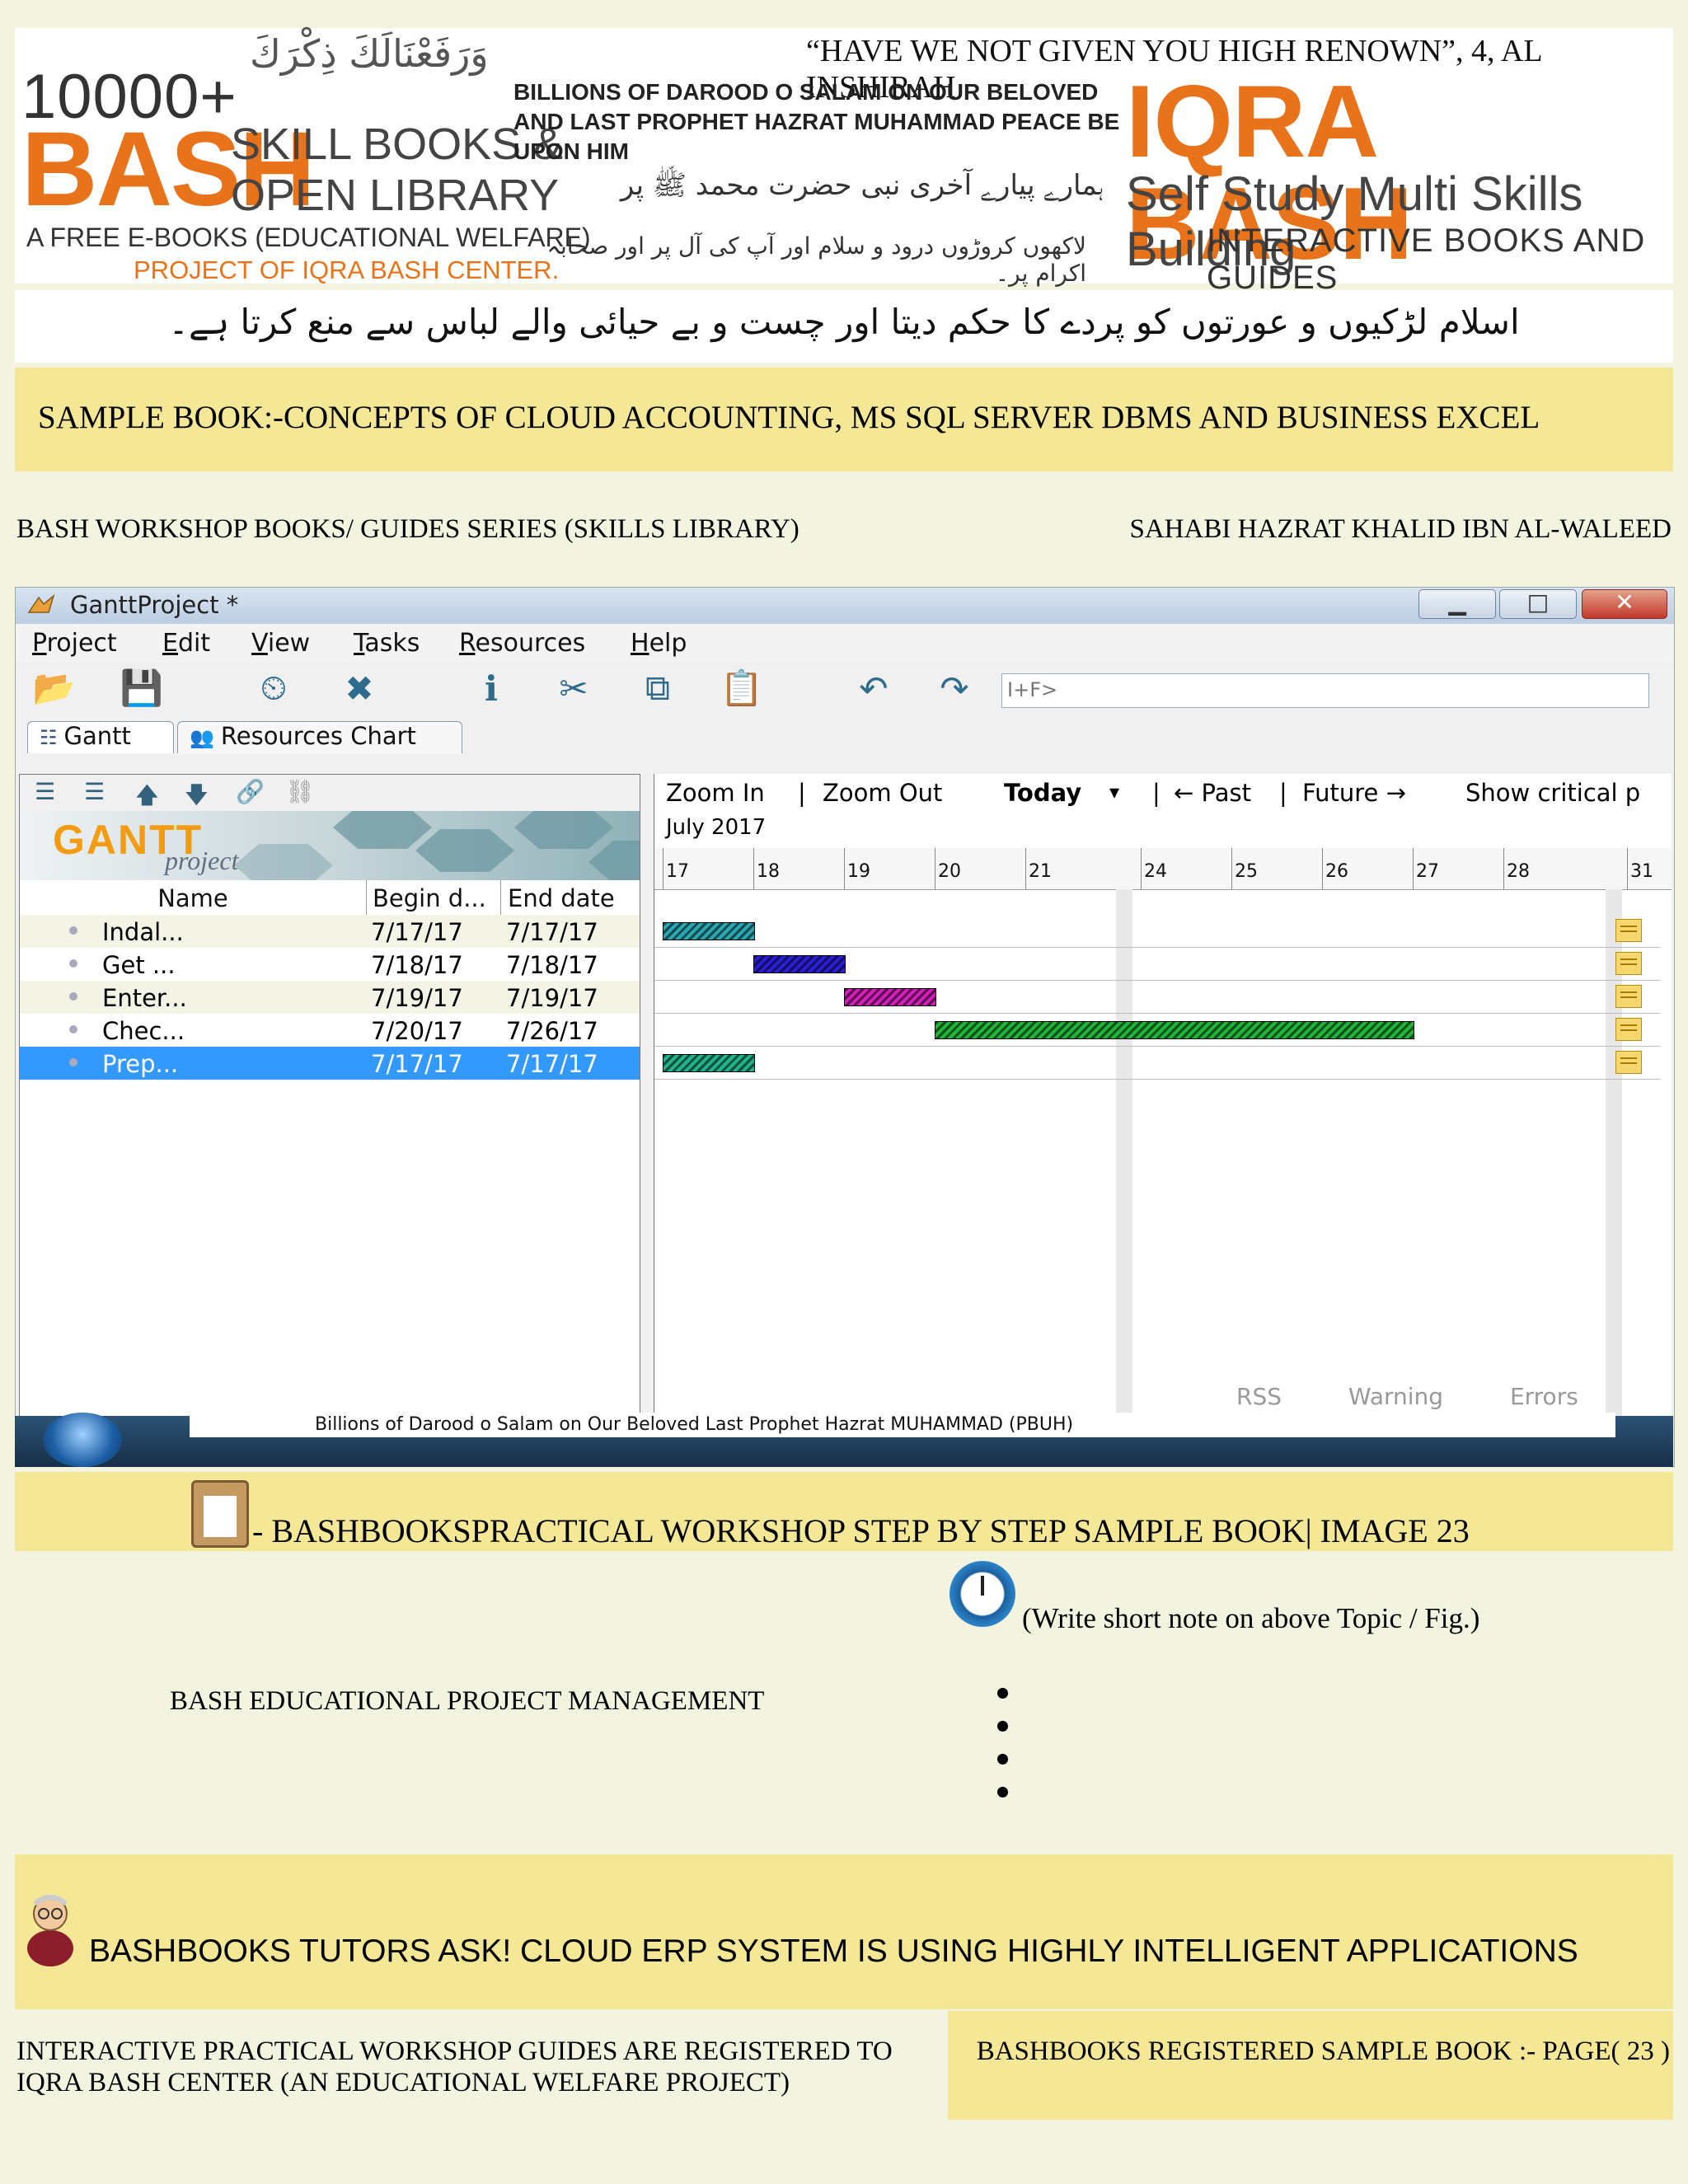  Describe the element at coordinates (330, 997) in the screenshot. I see `table-row: Enter... 7/19/17 7/19/17` at that location.